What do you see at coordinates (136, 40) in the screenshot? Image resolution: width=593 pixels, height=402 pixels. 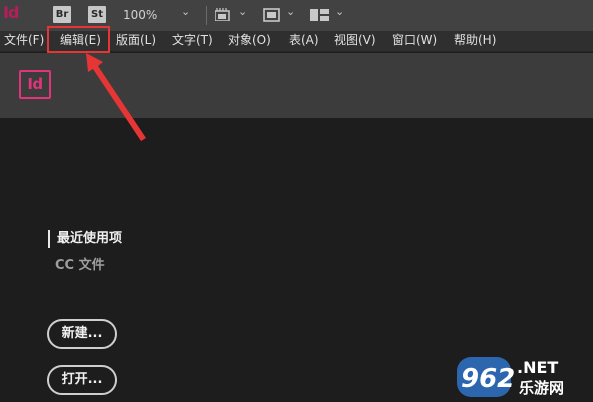 I see `menu-layout: 版面(L)` at bounding box center [136, 40].